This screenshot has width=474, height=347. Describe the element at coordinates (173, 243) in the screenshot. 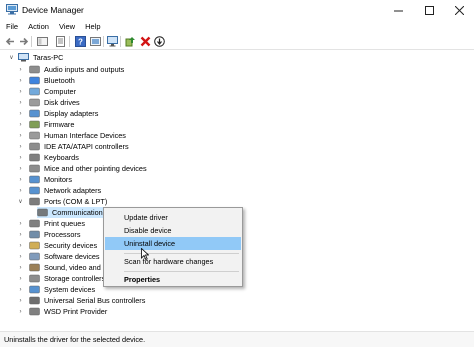

I see `menu-uninstall-device: Uninstall device` at that location.